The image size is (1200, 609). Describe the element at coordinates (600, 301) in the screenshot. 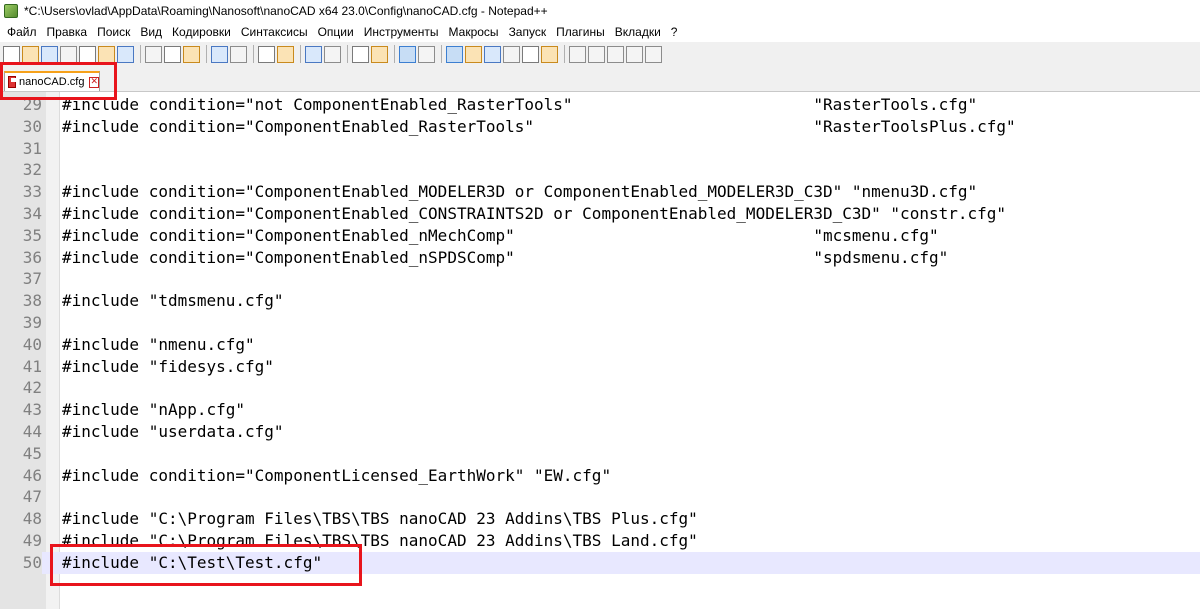

I see `code-line: 38 #include "tdmsmenu.cfg"` at that location.